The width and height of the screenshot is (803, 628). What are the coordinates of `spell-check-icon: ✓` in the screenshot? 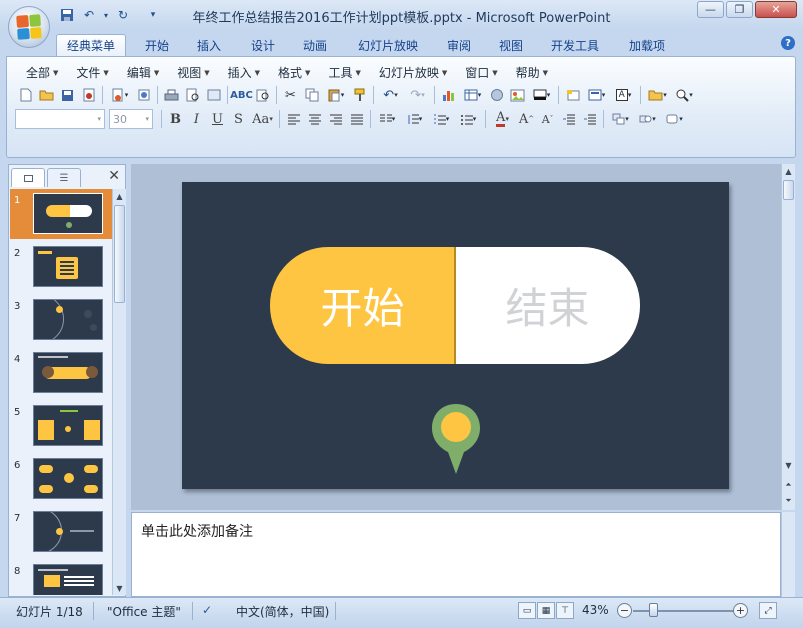 It's located at (207, 610).